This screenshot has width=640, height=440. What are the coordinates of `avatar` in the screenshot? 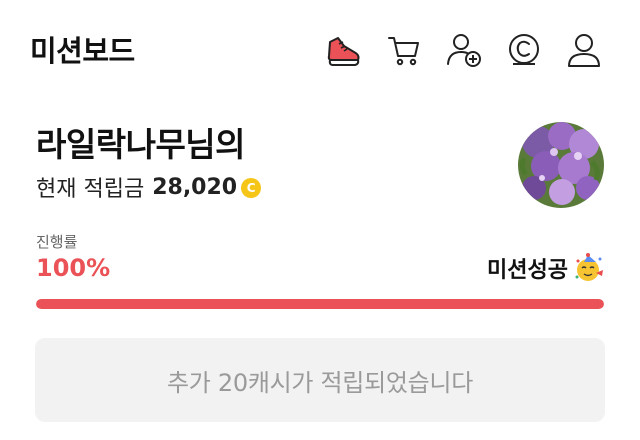 It's located at (561, 165).